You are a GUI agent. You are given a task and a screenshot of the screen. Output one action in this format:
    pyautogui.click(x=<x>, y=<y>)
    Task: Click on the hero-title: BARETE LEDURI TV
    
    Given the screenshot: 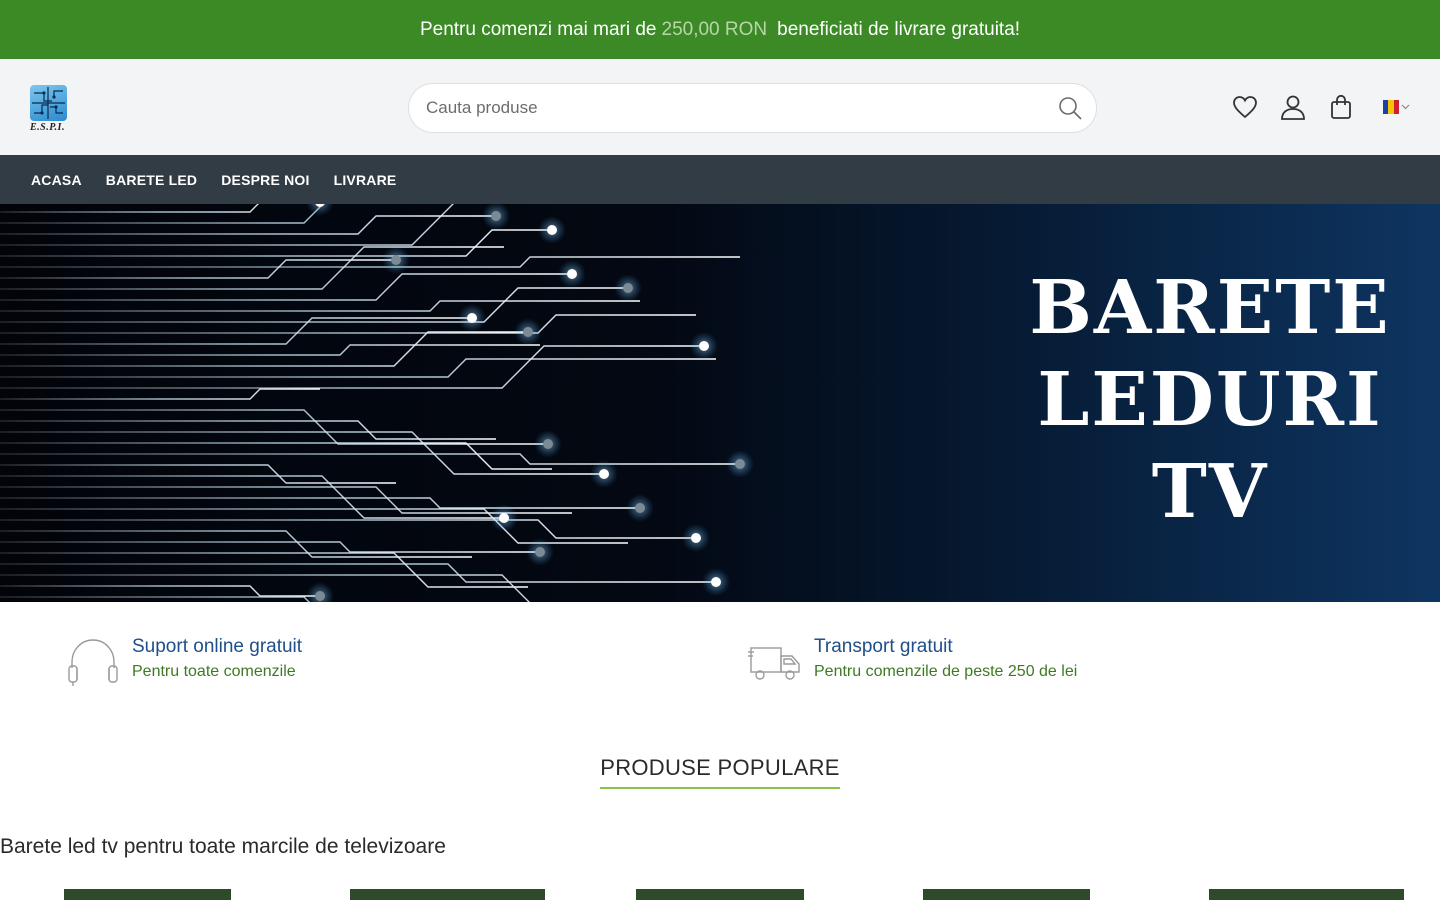 What is the action you would take?
    pyautogui.click(x=1210, y=400)
    